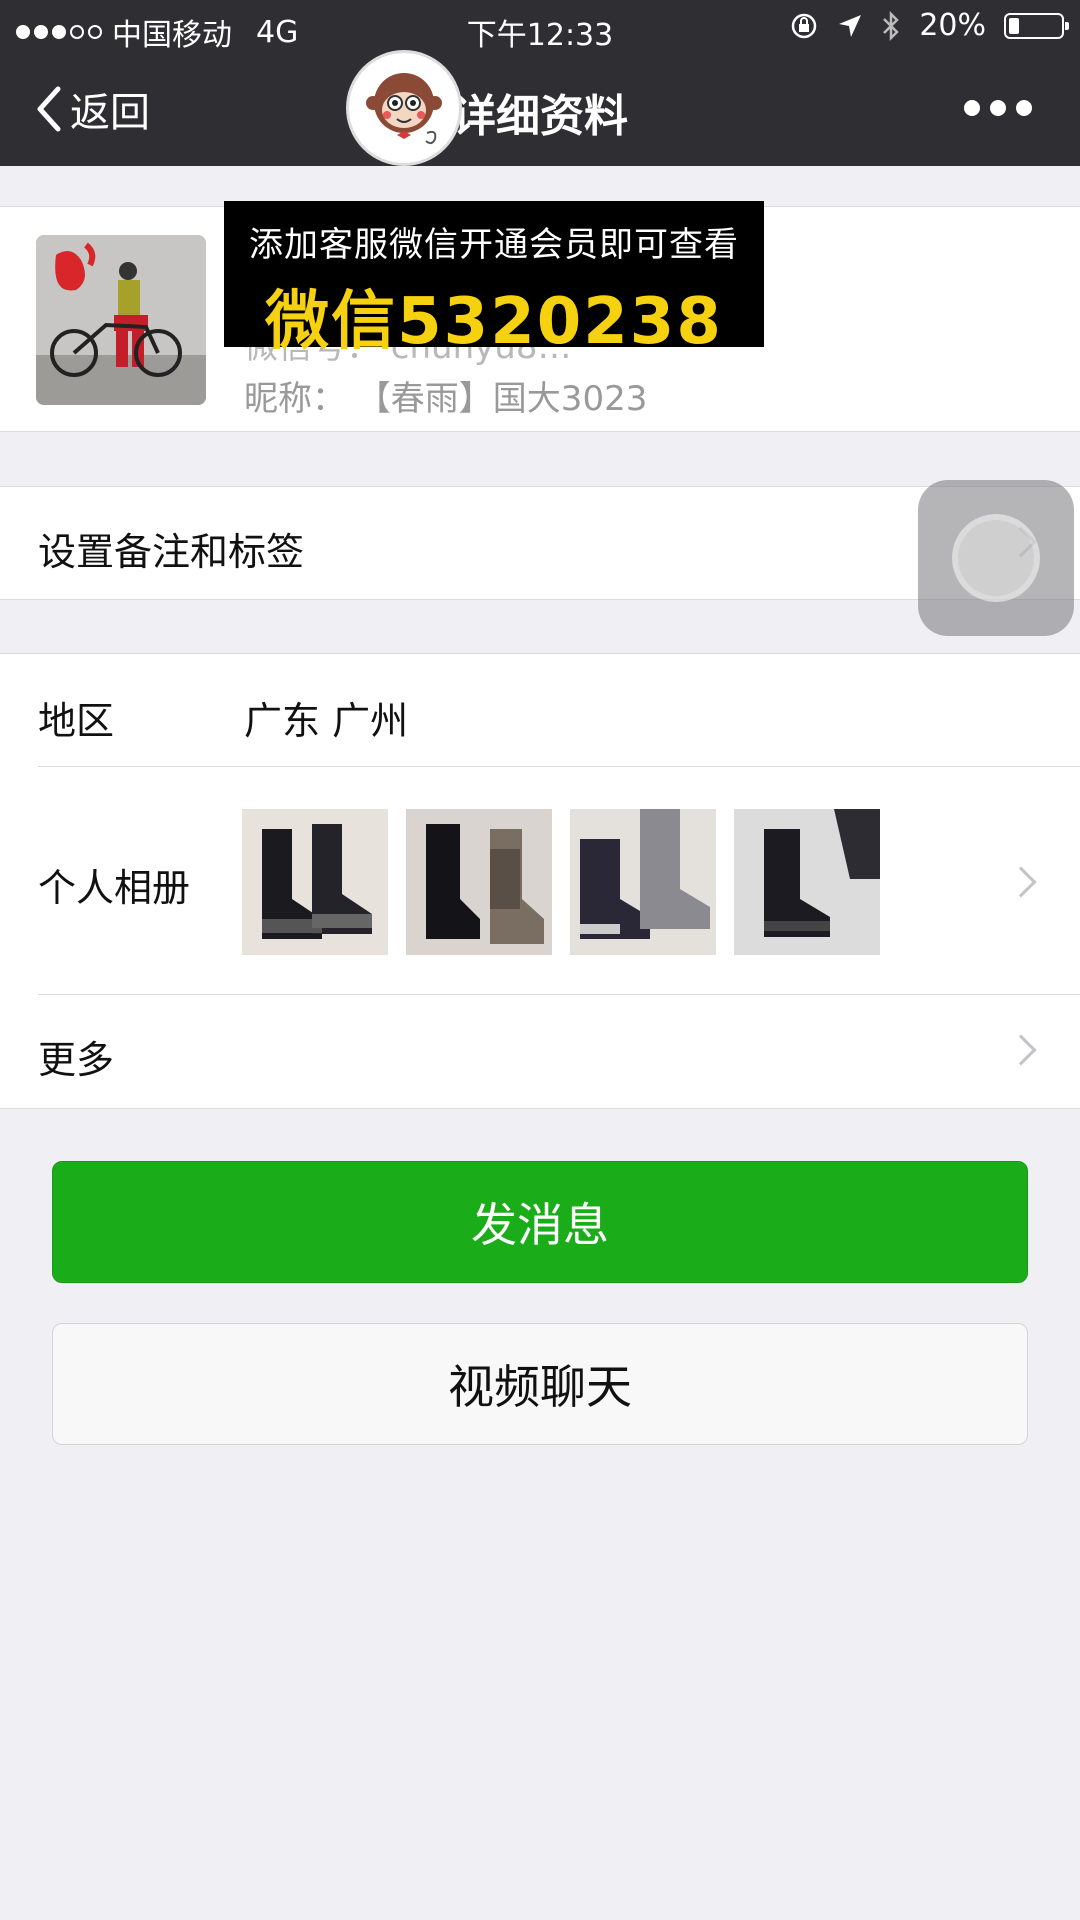 The height and width of the screenshot is (1920, 1080). What do you see at coordinates (850, 25) in the screenshot?
I see `location-arrow-icon` at bounding box center [850, 25].